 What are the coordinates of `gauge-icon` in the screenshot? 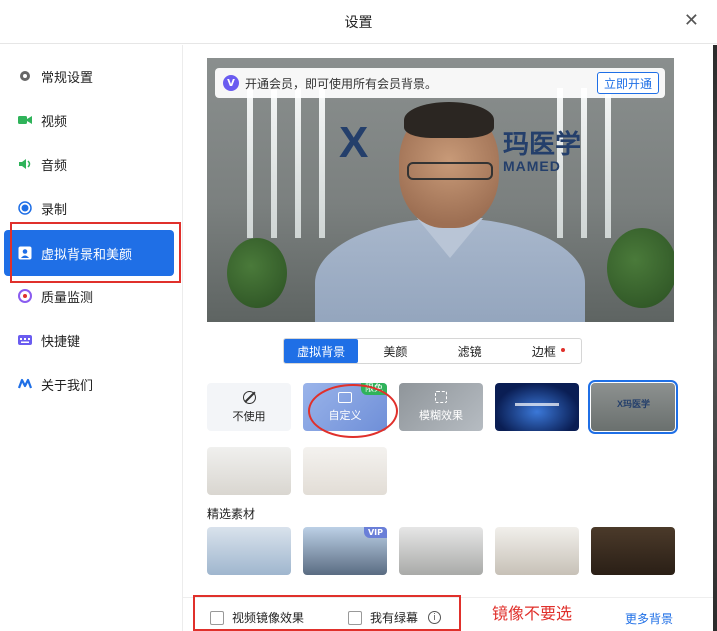 It's located at (25, 296).